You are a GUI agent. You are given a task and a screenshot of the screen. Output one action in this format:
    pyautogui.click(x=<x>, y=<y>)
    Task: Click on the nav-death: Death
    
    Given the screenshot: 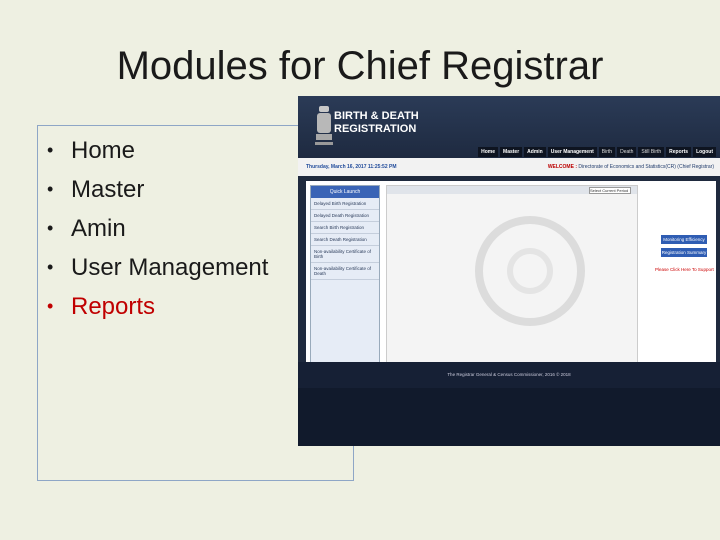 What is the action you would take?
    pyautogui.click(x=627, y=152)
    